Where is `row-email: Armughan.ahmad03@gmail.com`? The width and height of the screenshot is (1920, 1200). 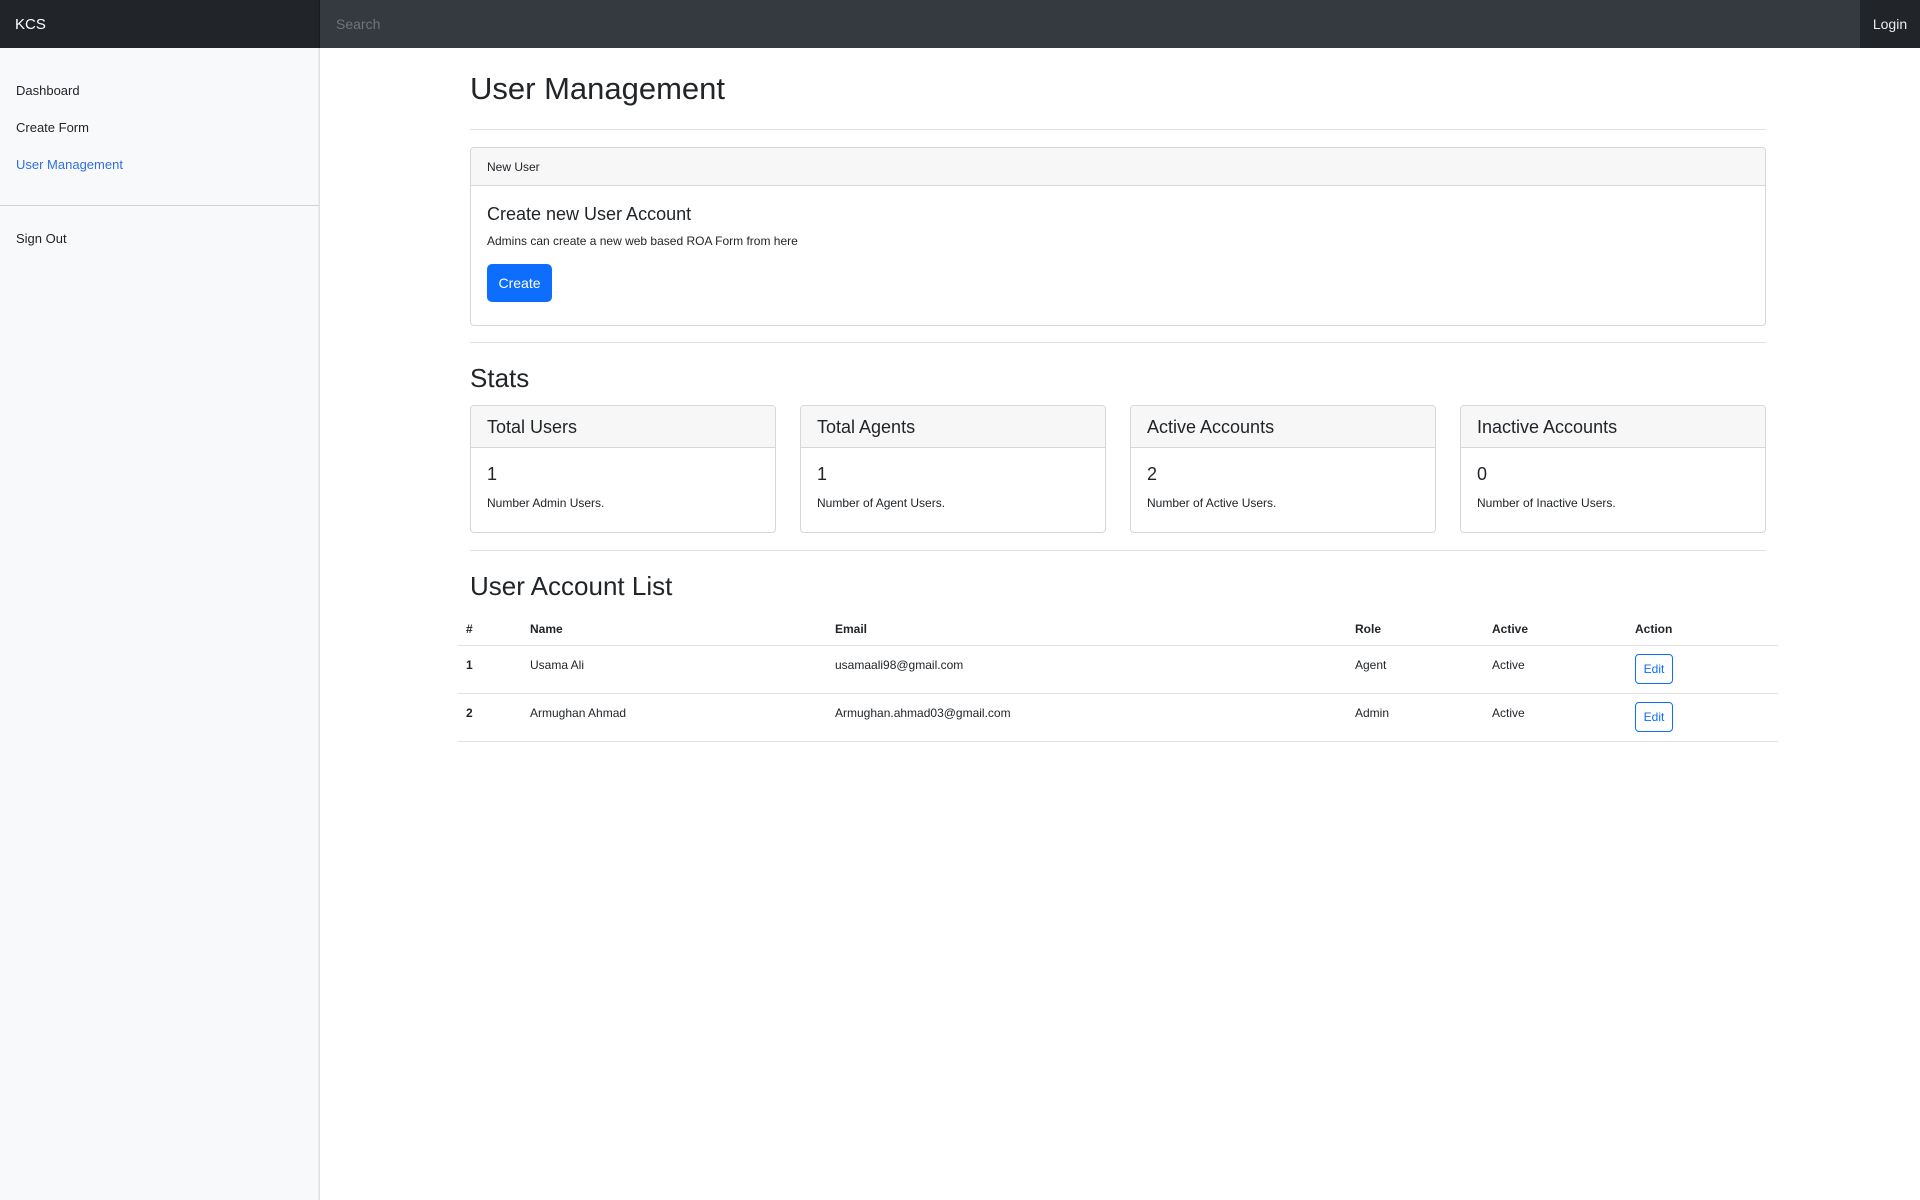 row-email: Armughan.ahmad03@gmail.com is located at coordinates (1087, 717).